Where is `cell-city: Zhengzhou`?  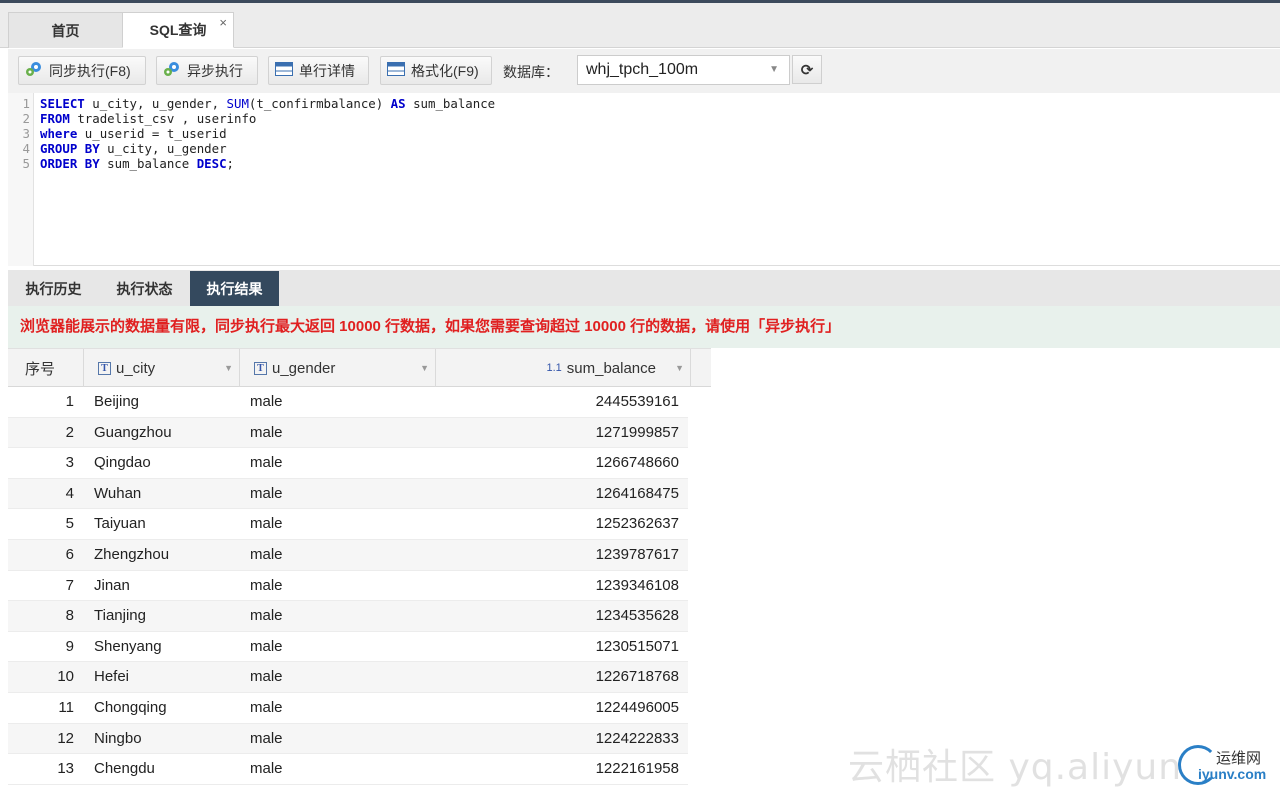 cell-city: Zhengzhou is located at coordinates (132, 554).